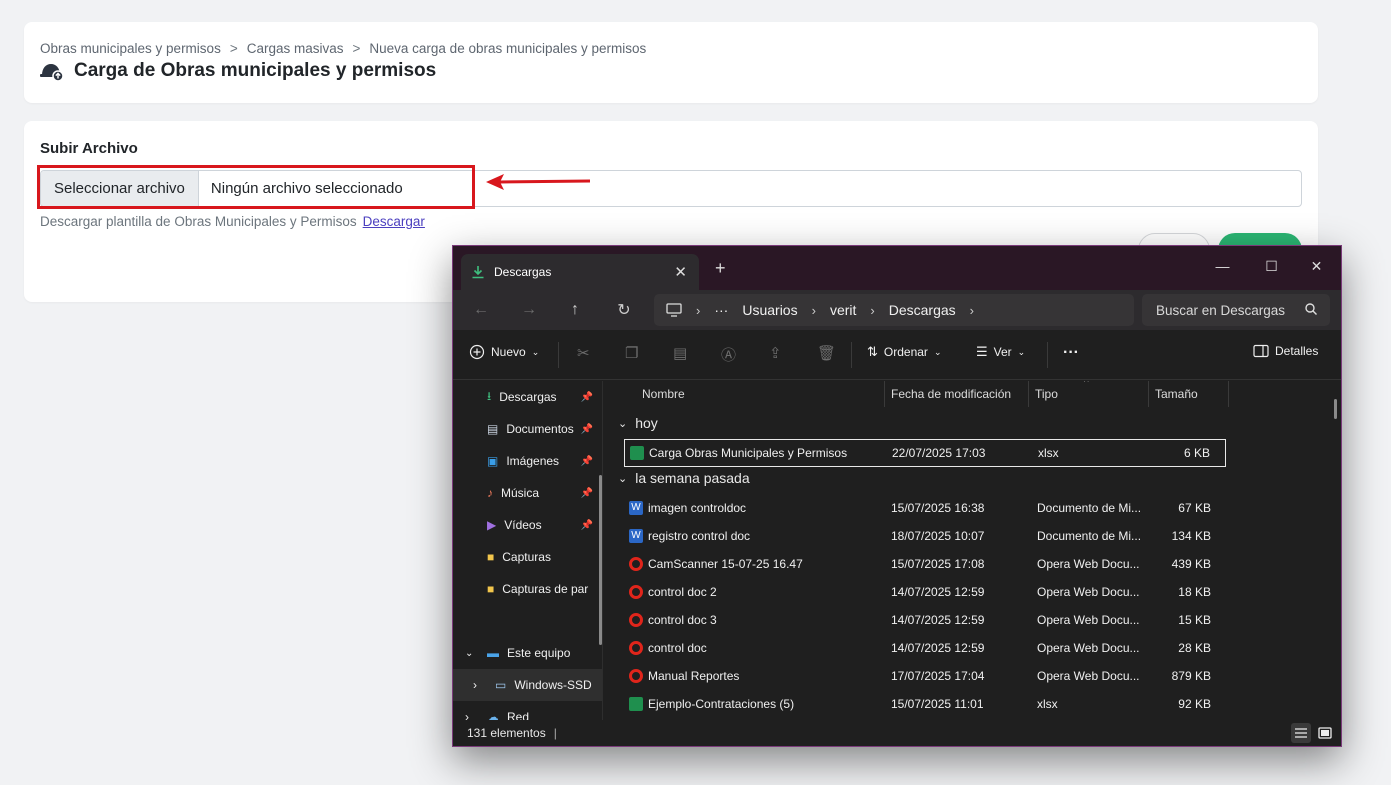 This screenshot has height=785, width=1391. Describe the element at coordinates (295, 48) in the screenshot. I see `breadcrumb-item-cargas: Cargas masivas` at that location.